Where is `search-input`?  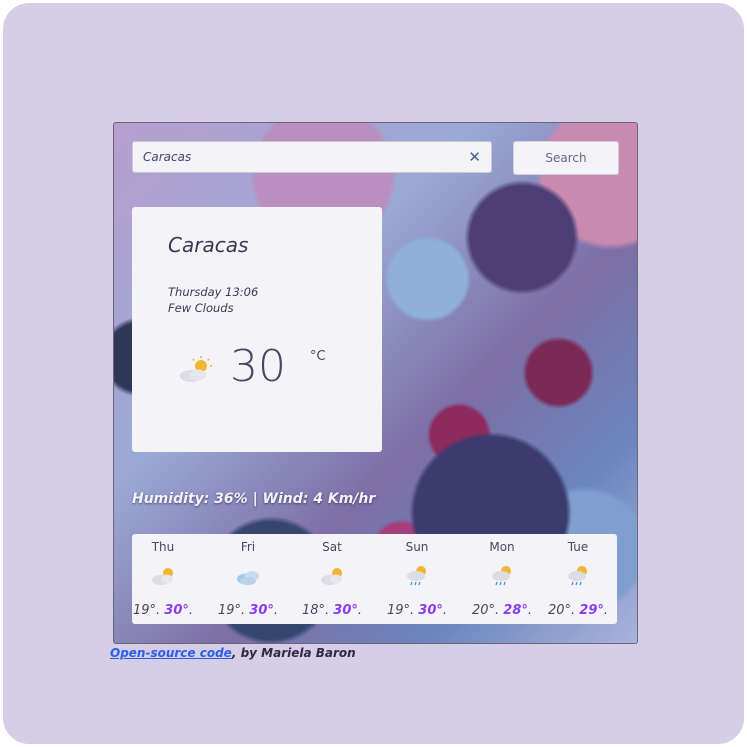 search-input is located at coordinates (293, 157).